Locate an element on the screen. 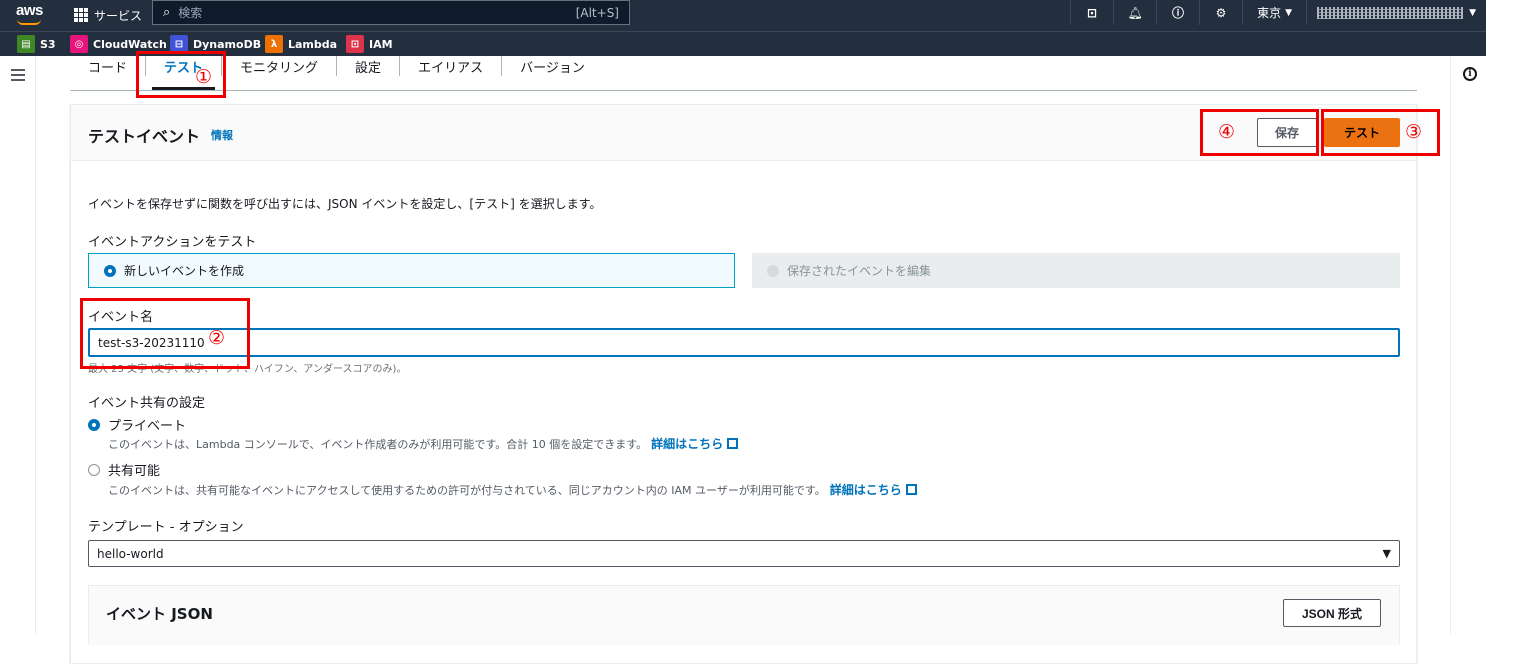 This screenshot has height=664, width=1521. action-label: イベントアクションをテスト is located at coordinates (172, 242).